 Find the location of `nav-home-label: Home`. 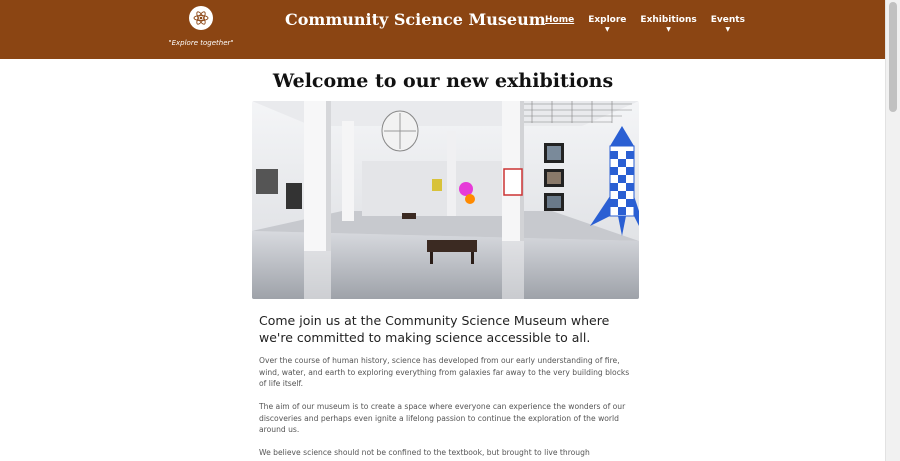

nav-home-label: Home is located at coordinates (560, 20).